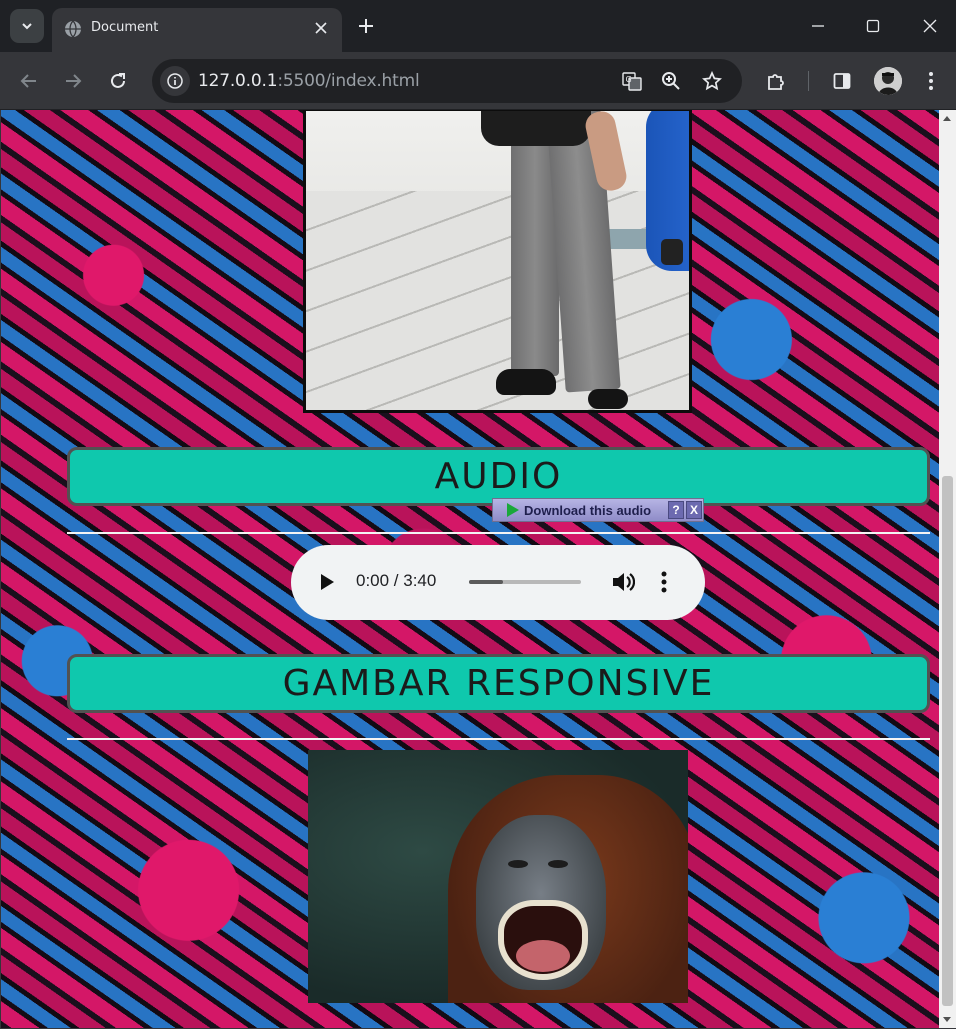 The width and height of the screenshot is (956, 1029). I want to click on profile-avatar-icon, so click(888, 81).